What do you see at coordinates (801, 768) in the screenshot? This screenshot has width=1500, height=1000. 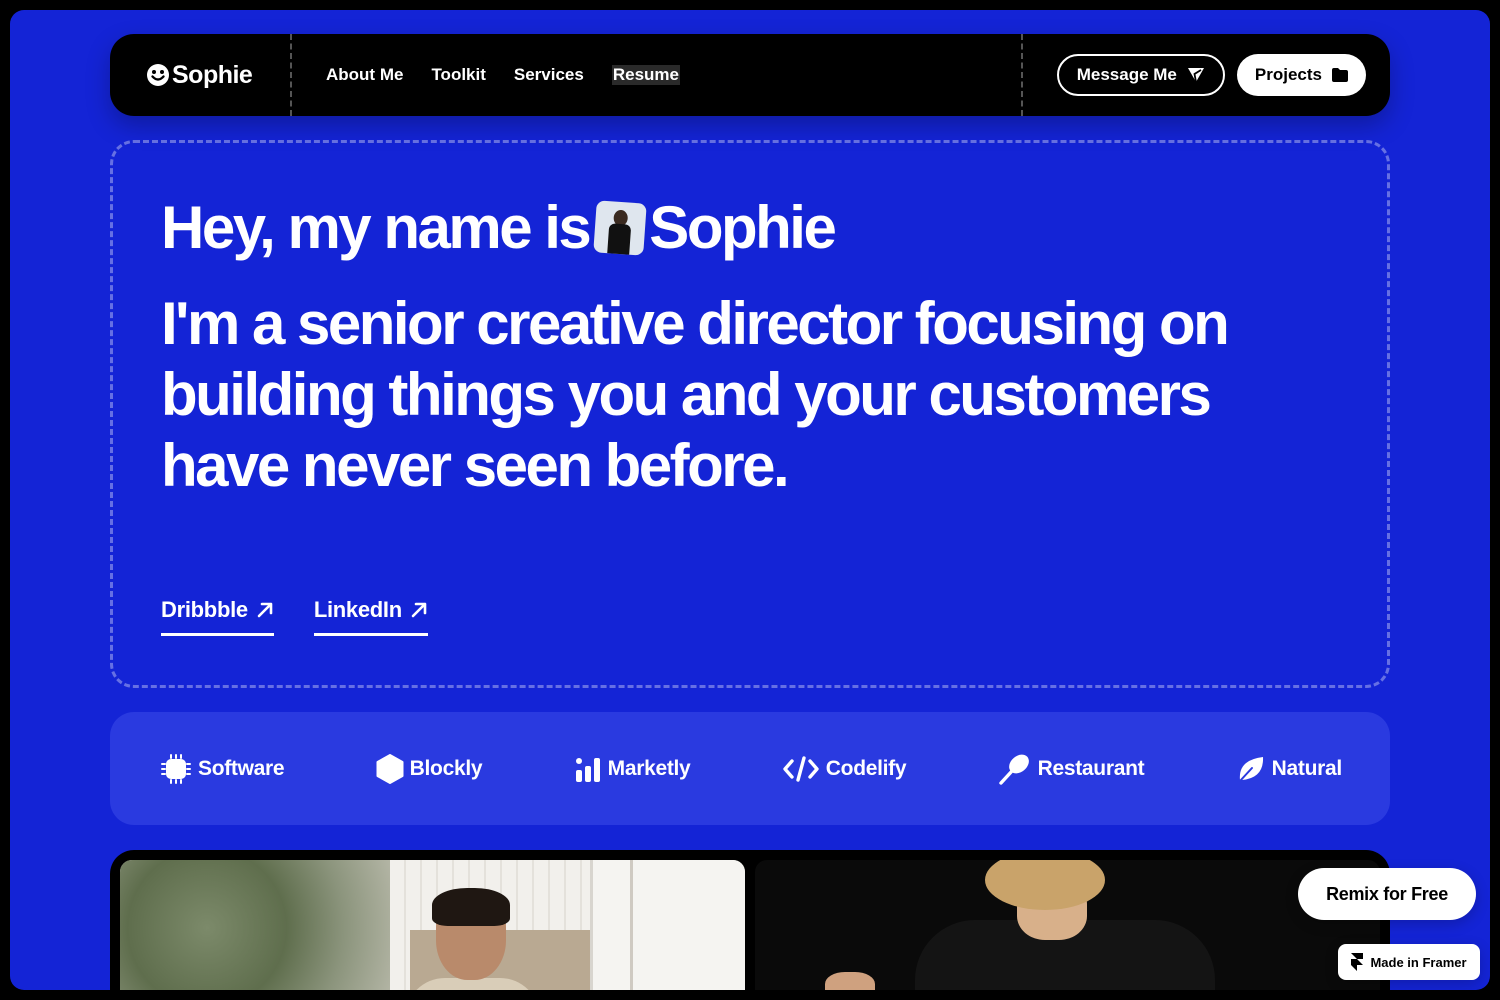 I see `code-icon` at bounding box center [801, 768].